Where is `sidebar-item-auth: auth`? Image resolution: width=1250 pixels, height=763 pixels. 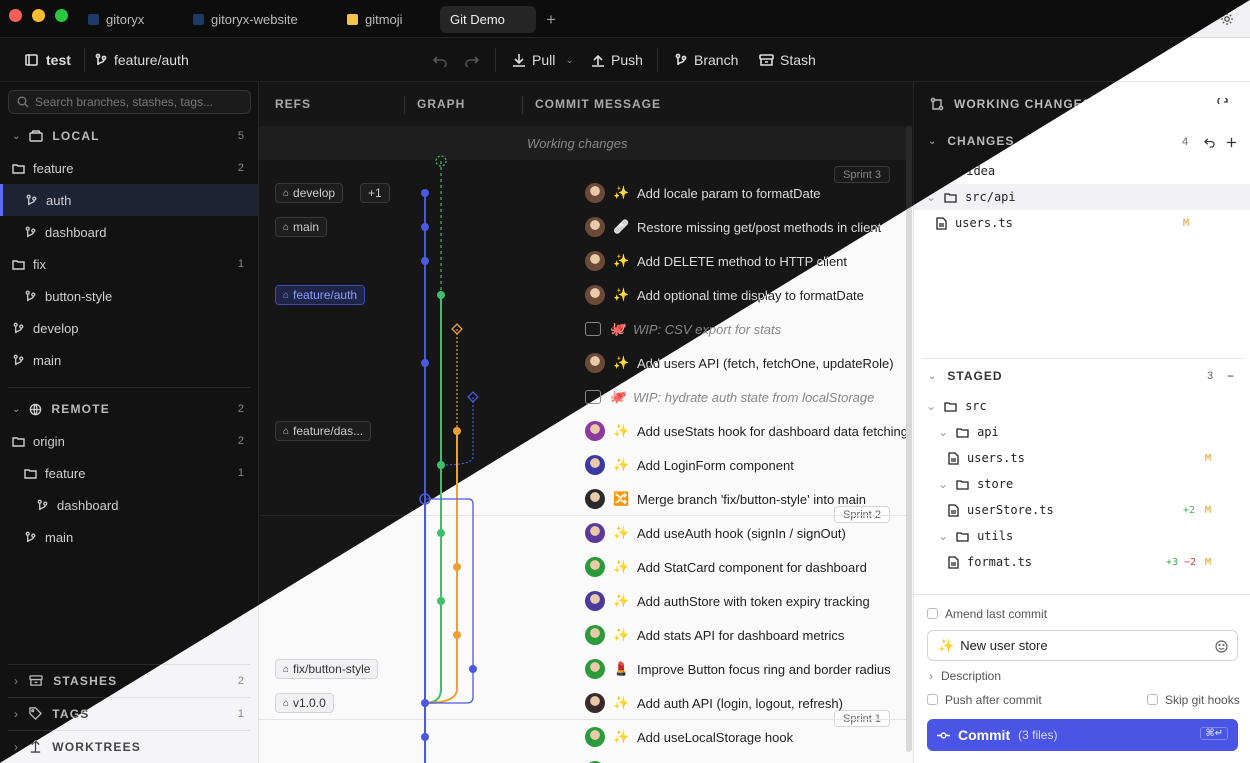
sidebar-item-auth: auth is located at coordinates (129, 200).